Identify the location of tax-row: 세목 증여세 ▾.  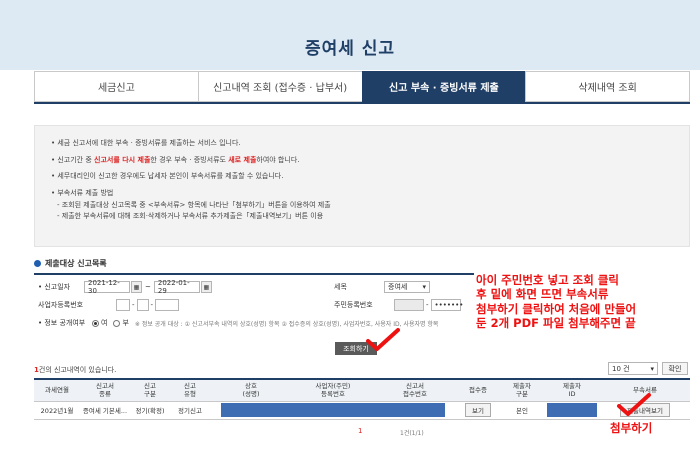
(382, 287).